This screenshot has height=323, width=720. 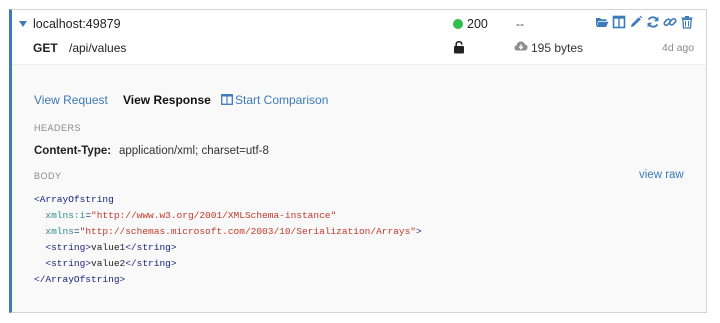 I want to click on link-icon, so click(x=670, y=22).